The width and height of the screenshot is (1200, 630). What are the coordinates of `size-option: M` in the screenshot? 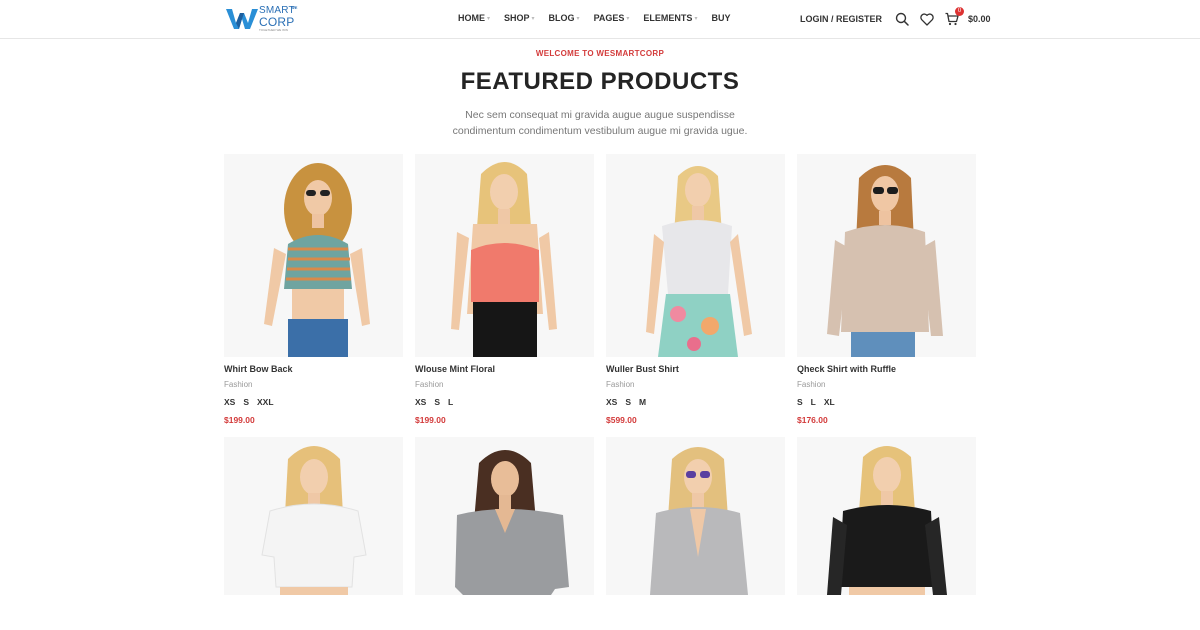 It's located at (642, 402).